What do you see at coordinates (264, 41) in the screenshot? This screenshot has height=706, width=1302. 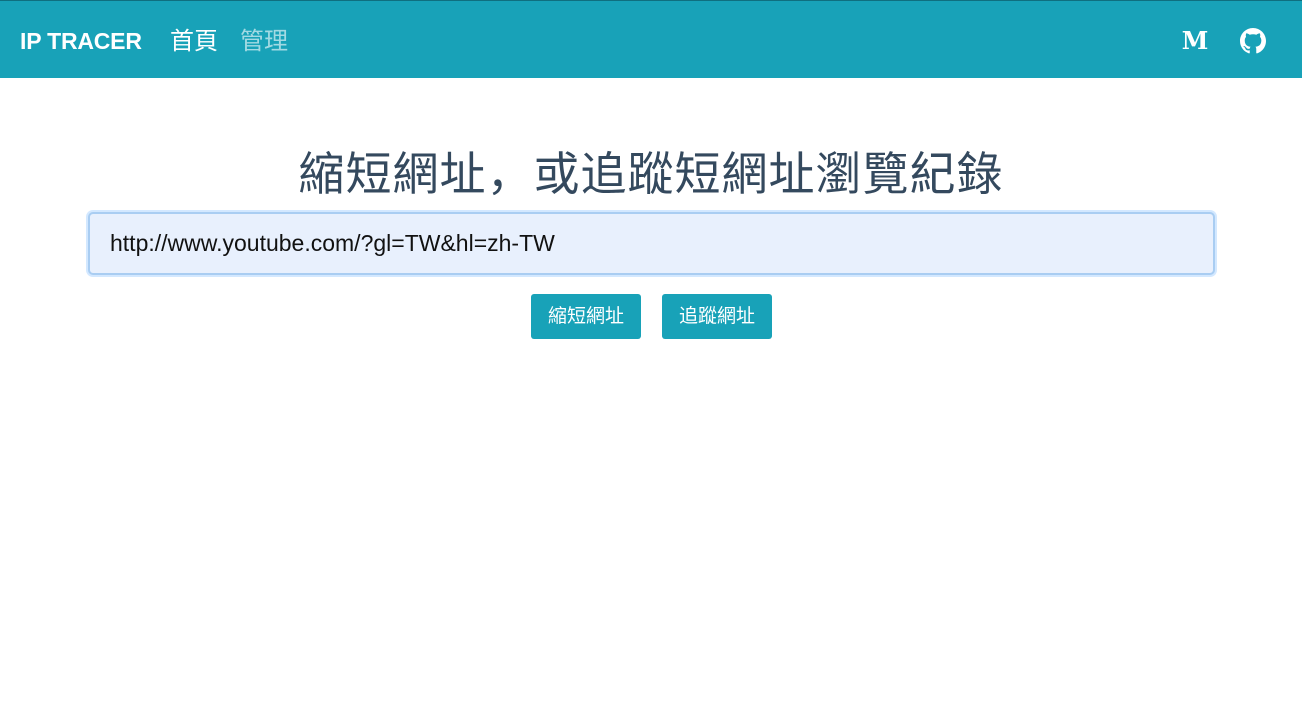 I see `nav-link-admin: 管理` at bounding box center [264, 41].